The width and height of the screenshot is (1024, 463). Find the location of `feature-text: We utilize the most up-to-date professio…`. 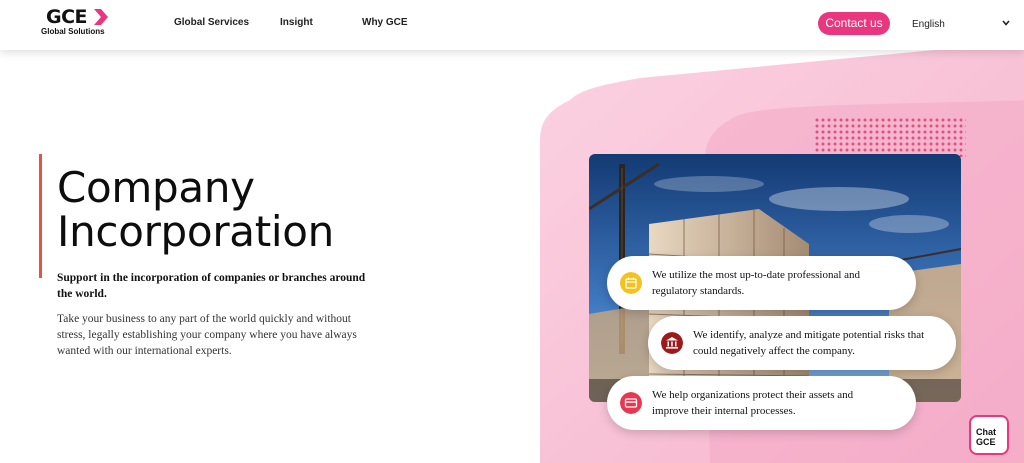

feature-text: We utilize the most up-to-date professio… is located at coordinates (756, 283).